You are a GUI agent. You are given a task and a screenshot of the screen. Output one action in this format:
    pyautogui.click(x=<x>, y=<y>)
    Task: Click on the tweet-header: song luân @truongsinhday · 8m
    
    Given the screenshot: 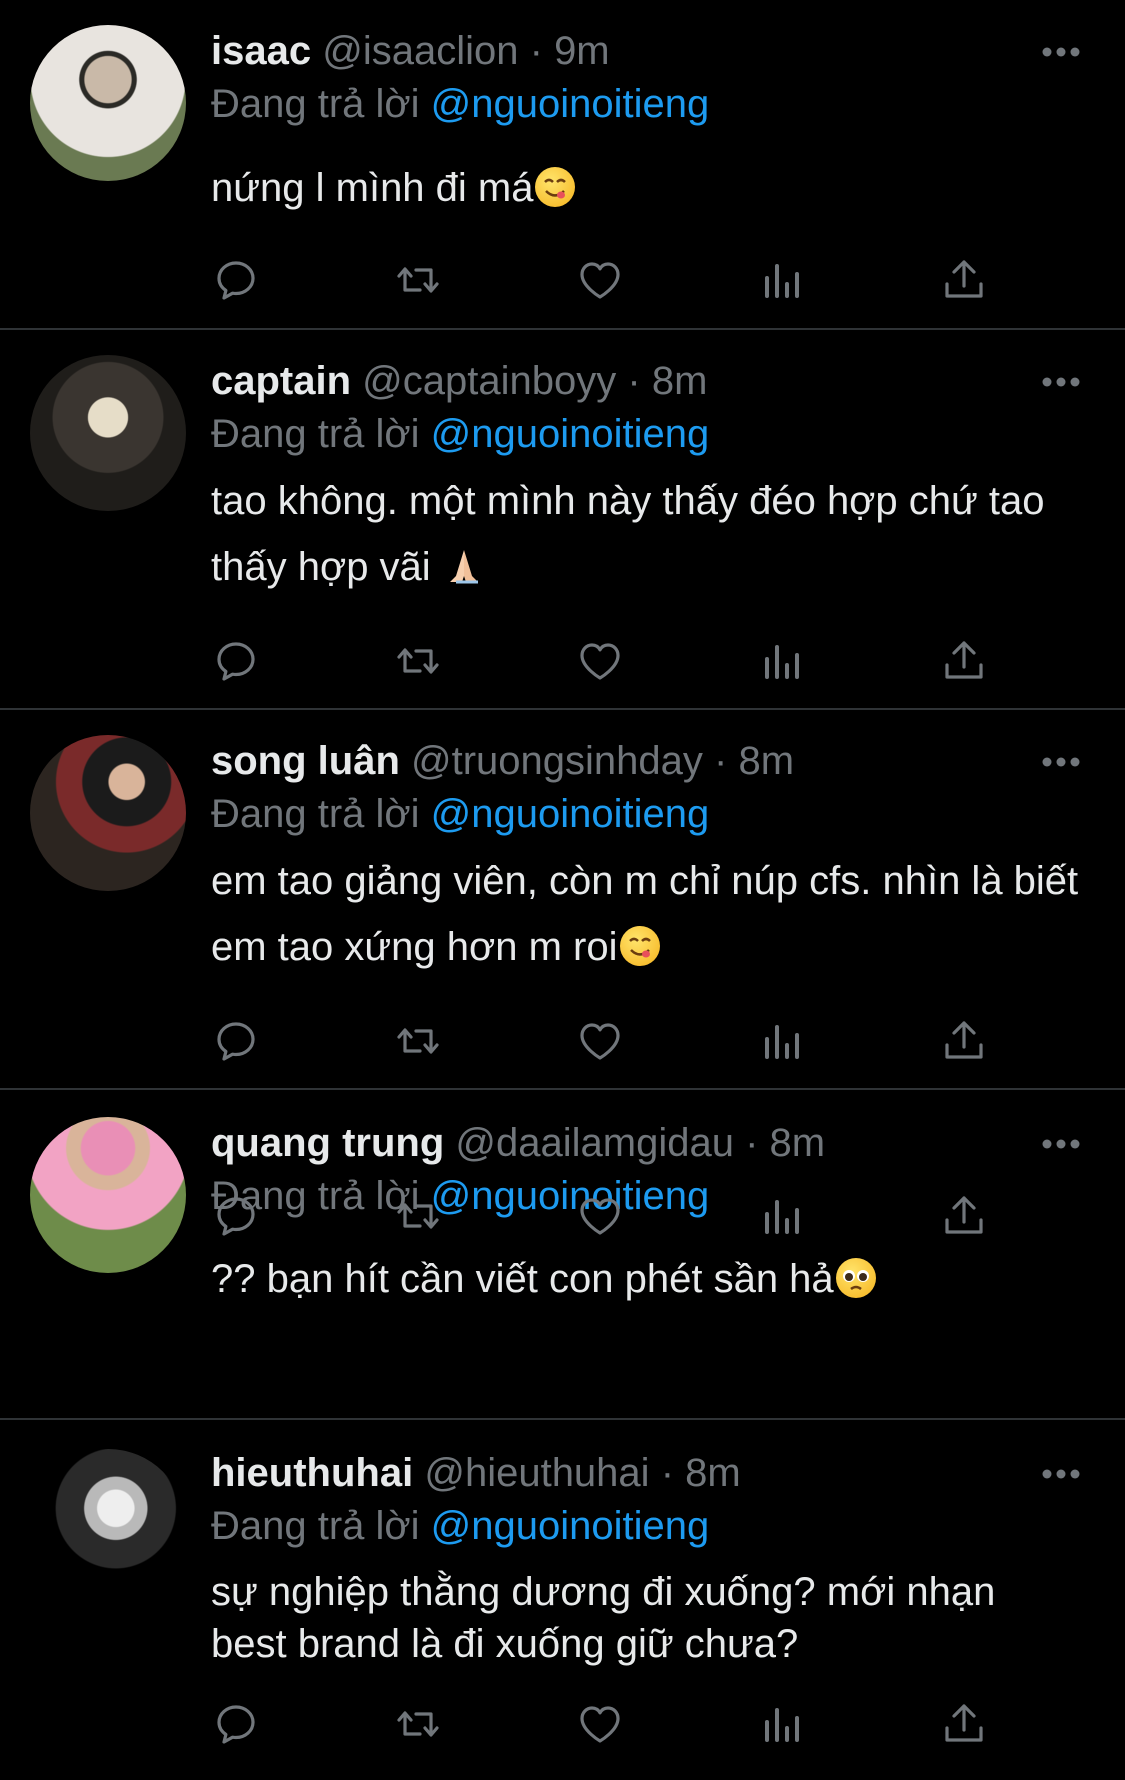 What is the action you would take?
    pyautogui.click(x=502, y=761)
    